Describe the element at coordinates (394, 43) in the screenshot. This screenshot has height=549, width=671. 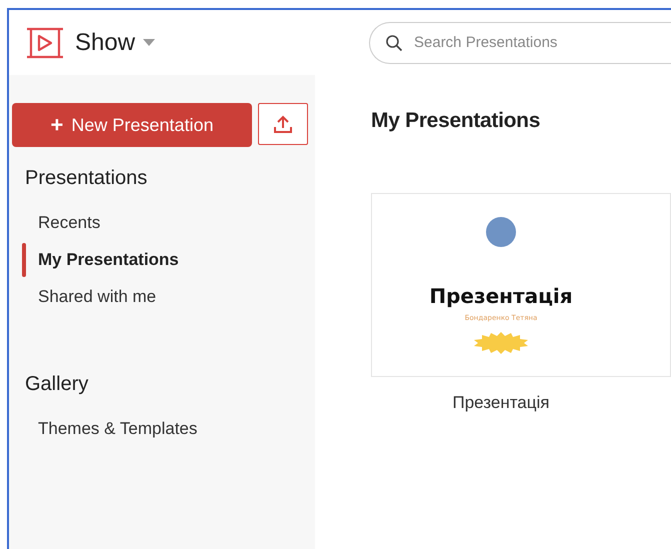
I see `search-icon` at that location.